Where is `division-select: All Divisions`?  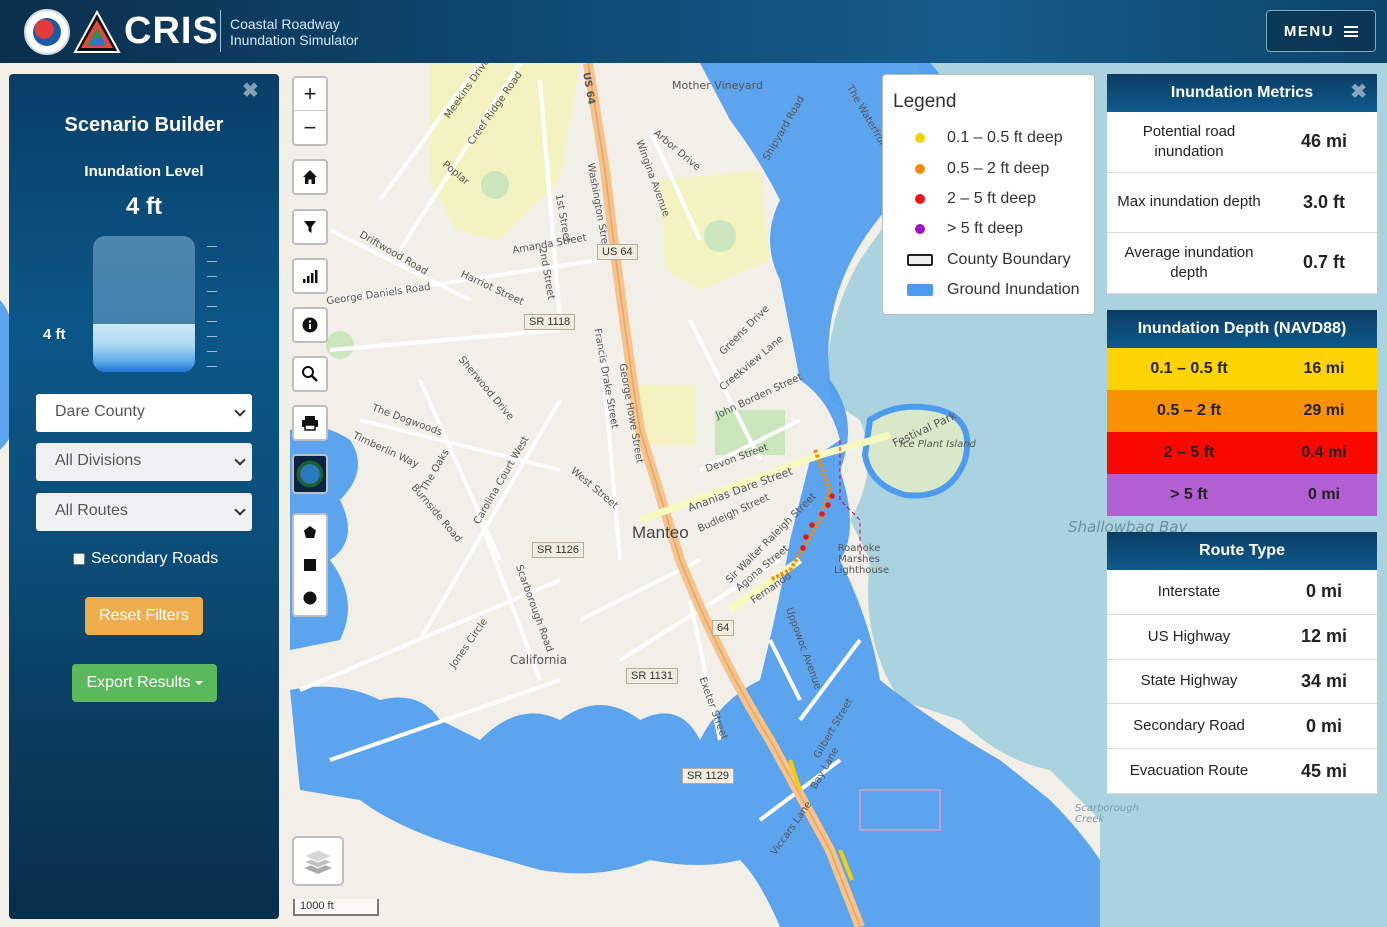 division-select: All Divisions is located at coordinates (144, 462).